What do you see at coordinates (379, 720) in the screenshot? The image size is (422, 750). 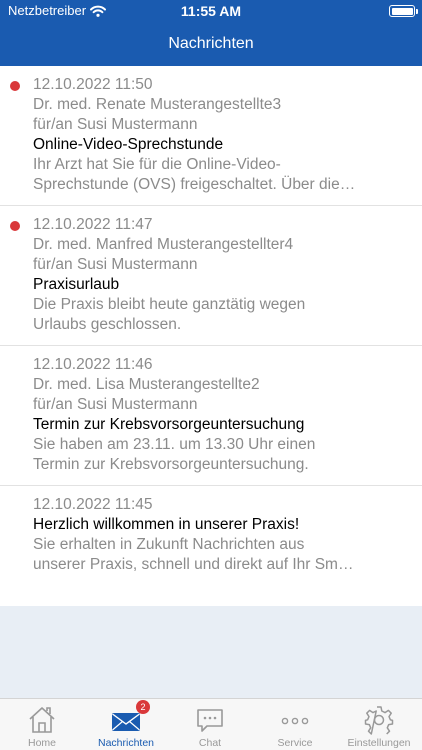 I see `gear-icon` at bounding box center [379, 720].